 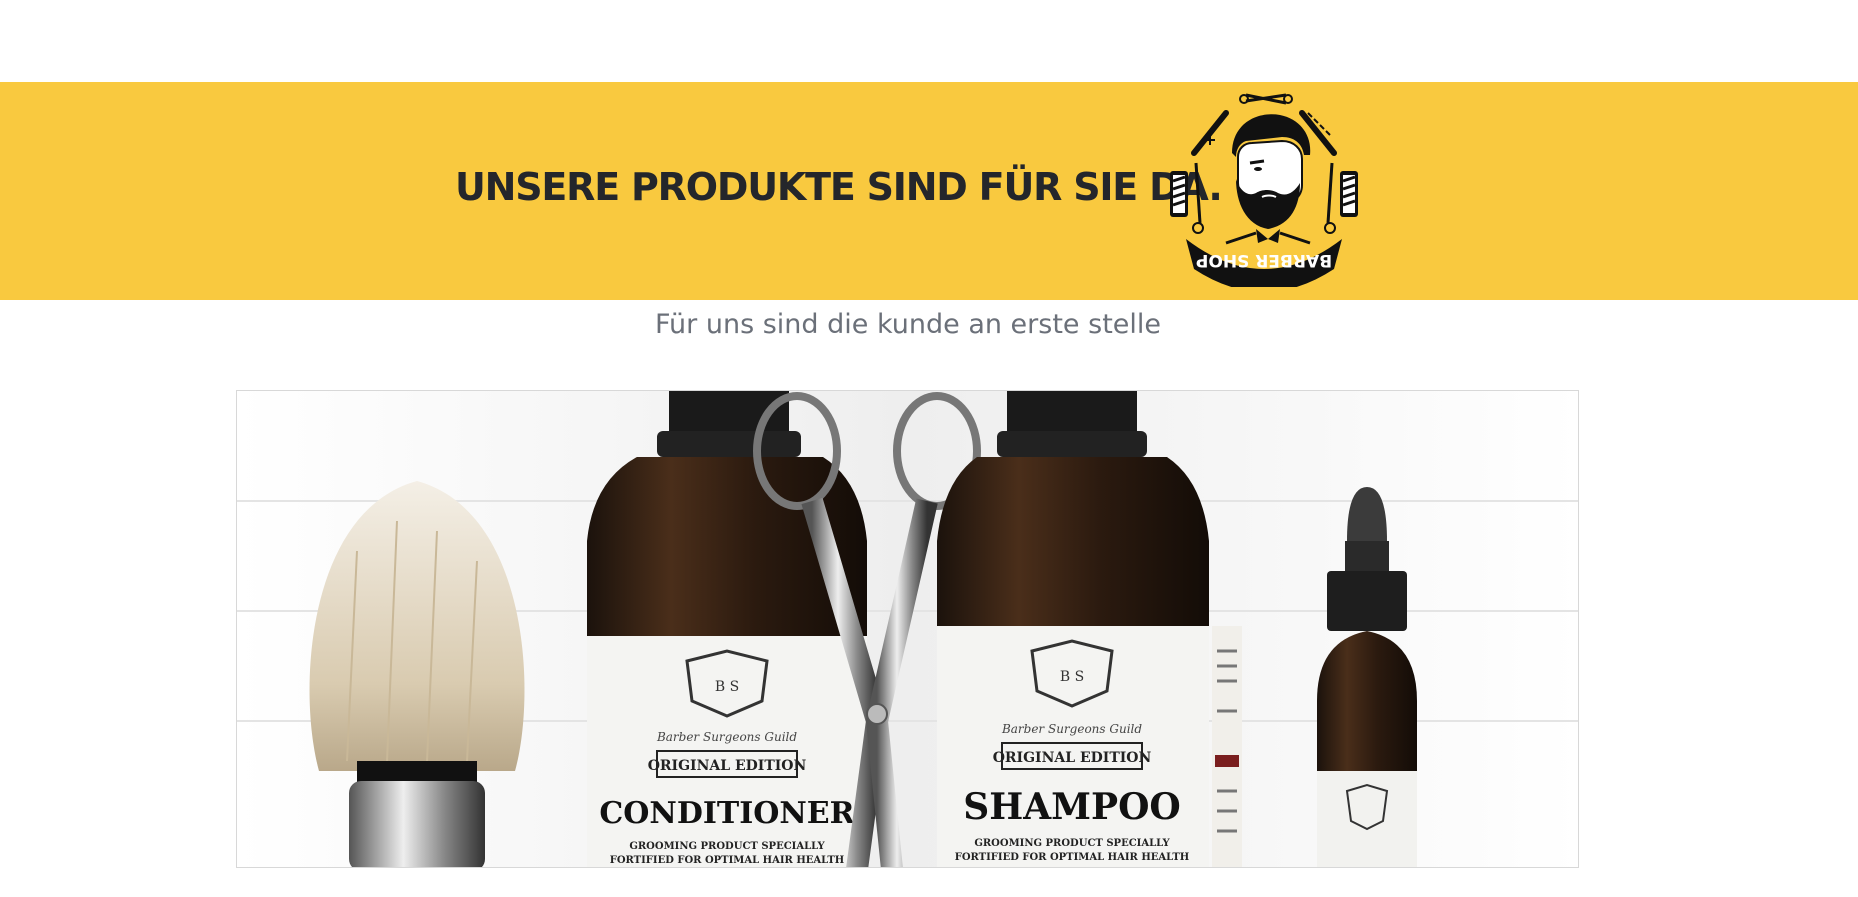 I want to click on page-headline: UNSERE PRODUKTE SIND FÜR SIE DA., so click(x=839, y=187).